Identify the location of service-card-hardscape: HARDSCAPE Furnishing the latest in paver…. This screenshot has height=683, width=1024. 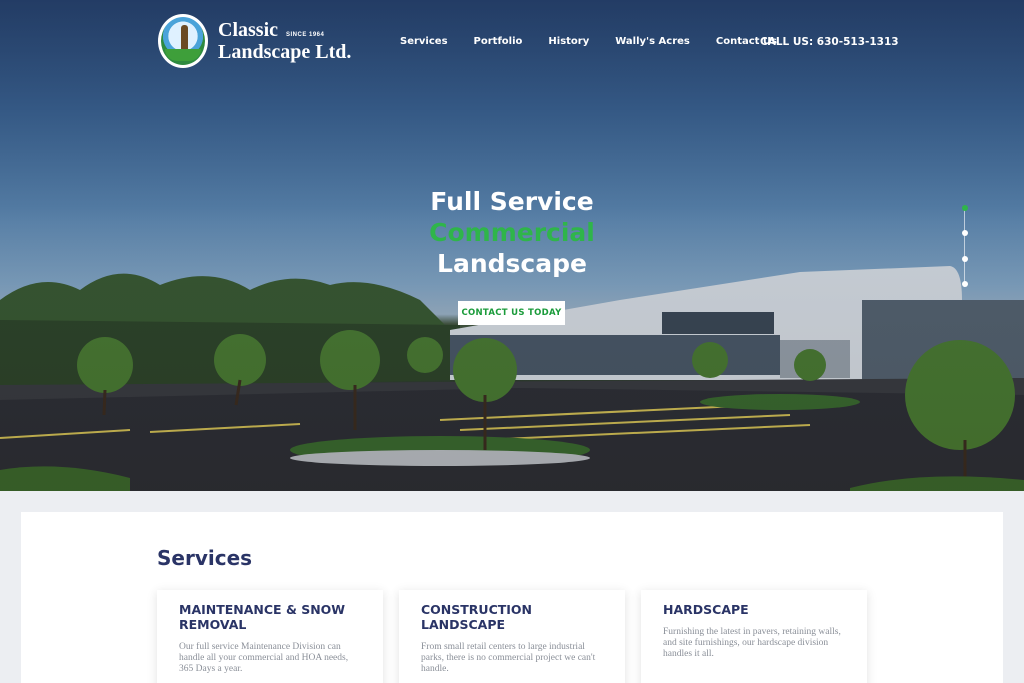
(754, 636).